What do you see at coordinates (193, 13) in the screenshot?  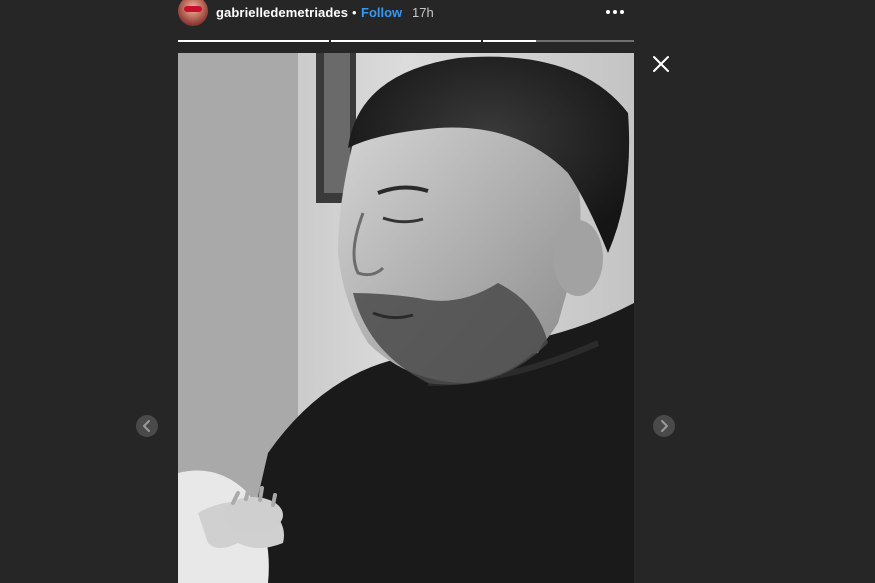 I see `avatar` at bounding box center [193, 13].